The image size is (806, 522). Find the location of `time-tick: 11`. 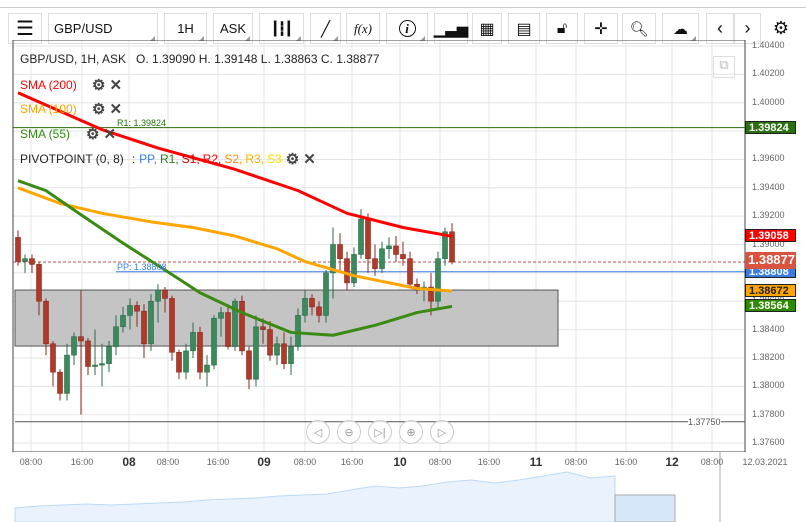

time-tick: 11 is located at coordinates (536, 462).